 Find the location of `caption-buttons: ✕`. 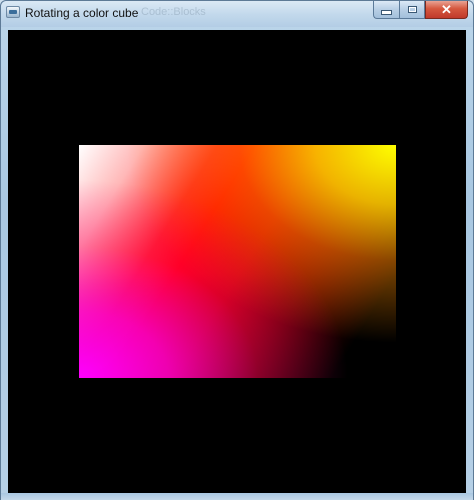

caption-buttons: ✕ is located at coordinates (420, 10).